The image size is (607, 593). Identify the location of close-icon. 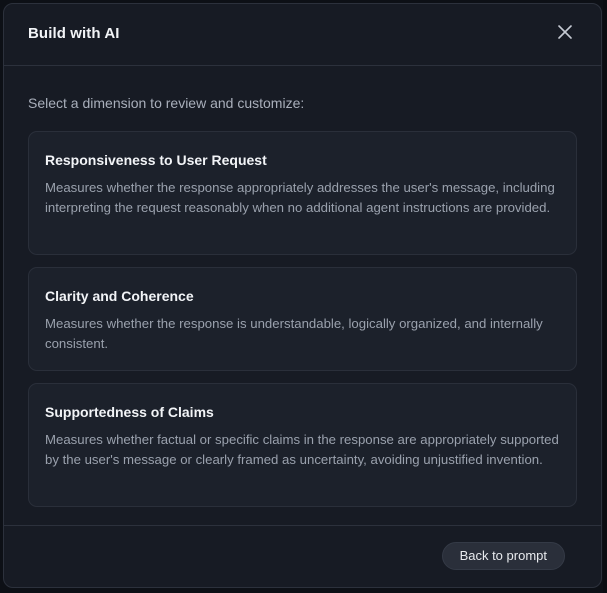
(565, 34).